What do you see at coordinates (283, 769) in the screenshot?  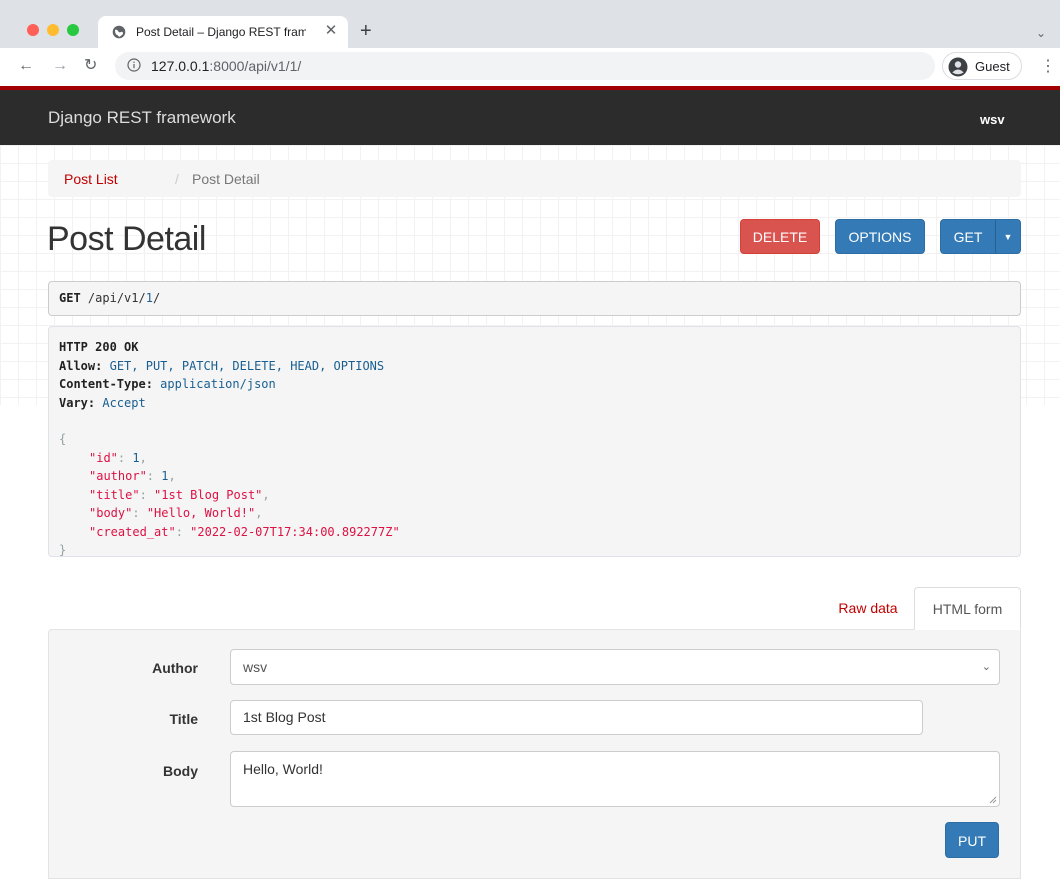 I see `body-text: Hello, World!` at bounding box center [283, 769].